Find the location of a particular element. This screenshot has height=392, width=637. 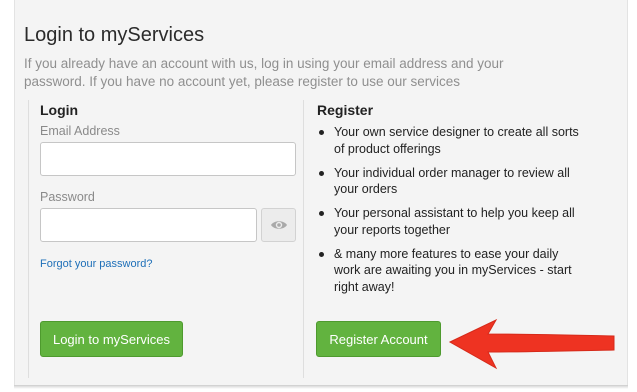

left-divider is located at coordinates (28, 239).